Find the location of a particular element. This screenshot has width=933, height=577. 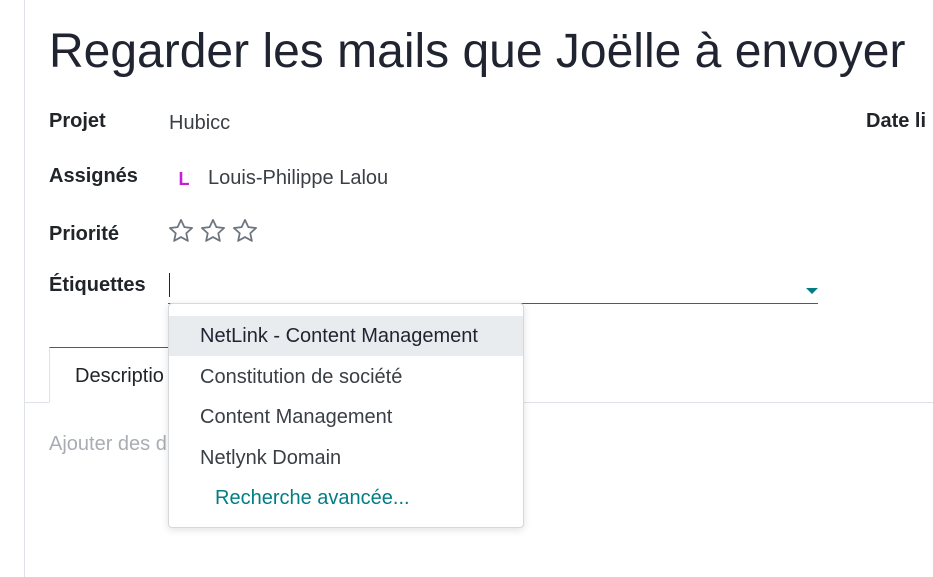

dropdown-option: Constitution de société is located at coordinates (346, 377).